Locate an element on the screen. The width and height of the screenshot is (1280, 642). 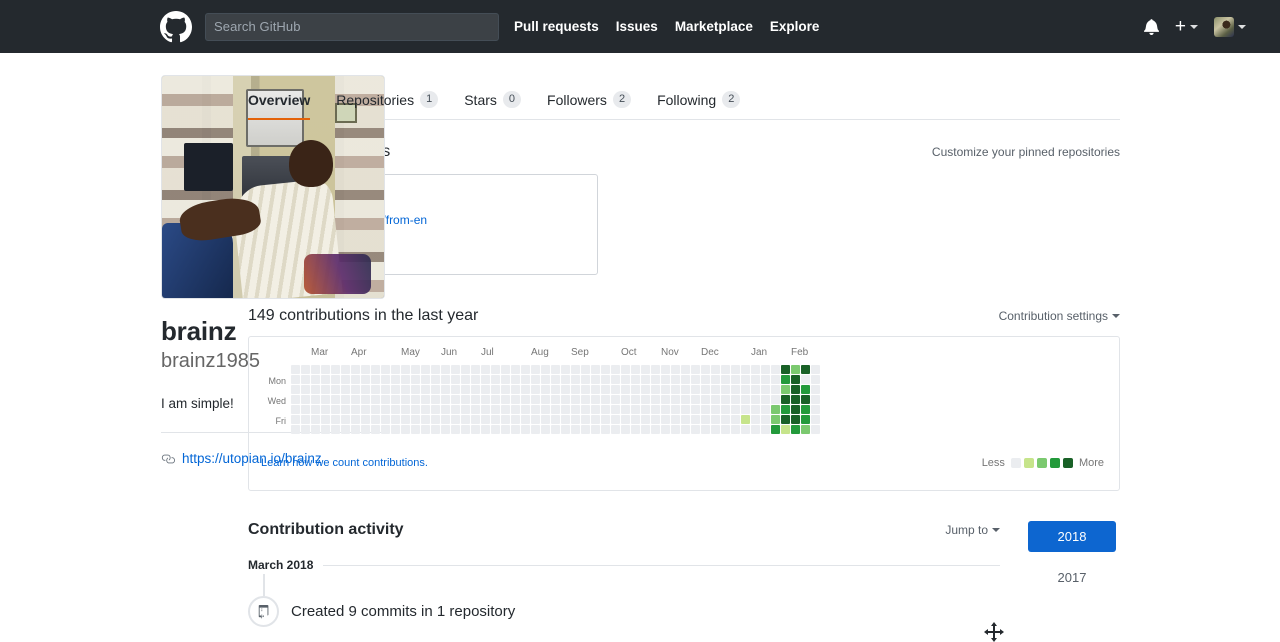
nav-marketplace: Marketplace is located at coordinates (714, 26).